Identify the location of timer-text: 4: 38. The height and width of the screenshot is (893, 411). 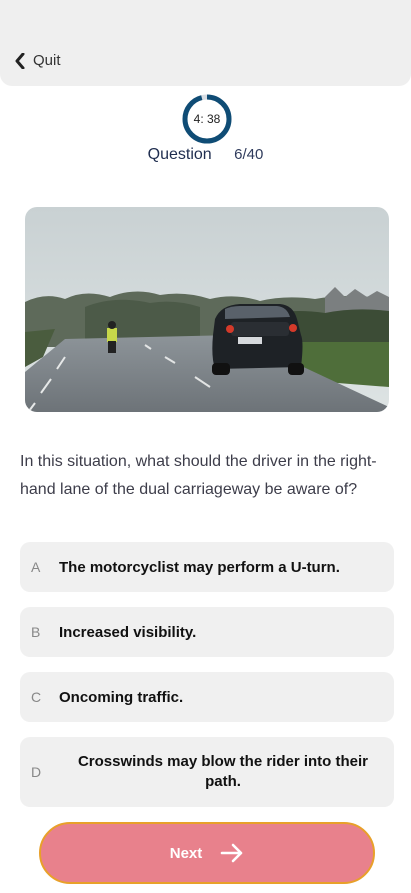
(207, 119).